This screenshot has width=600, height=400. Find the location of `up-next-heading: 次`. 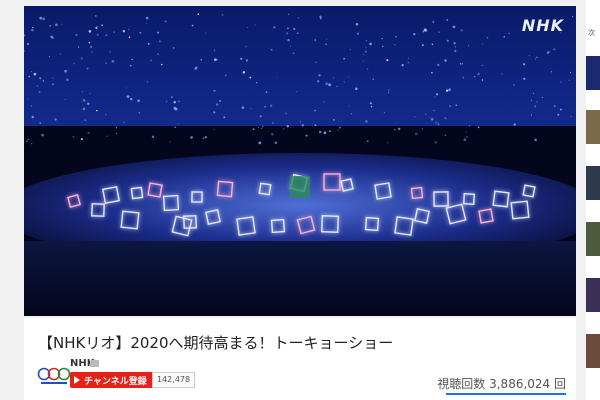

up-next-heading: 次 is located at coordinates (591, 33).